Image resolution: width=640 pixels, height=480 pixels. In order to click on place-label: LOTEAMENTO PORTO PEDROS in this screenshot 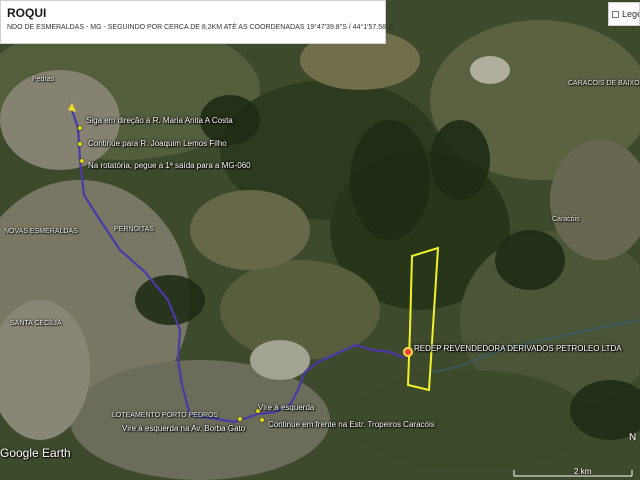, I will do `click(165, 415)`.